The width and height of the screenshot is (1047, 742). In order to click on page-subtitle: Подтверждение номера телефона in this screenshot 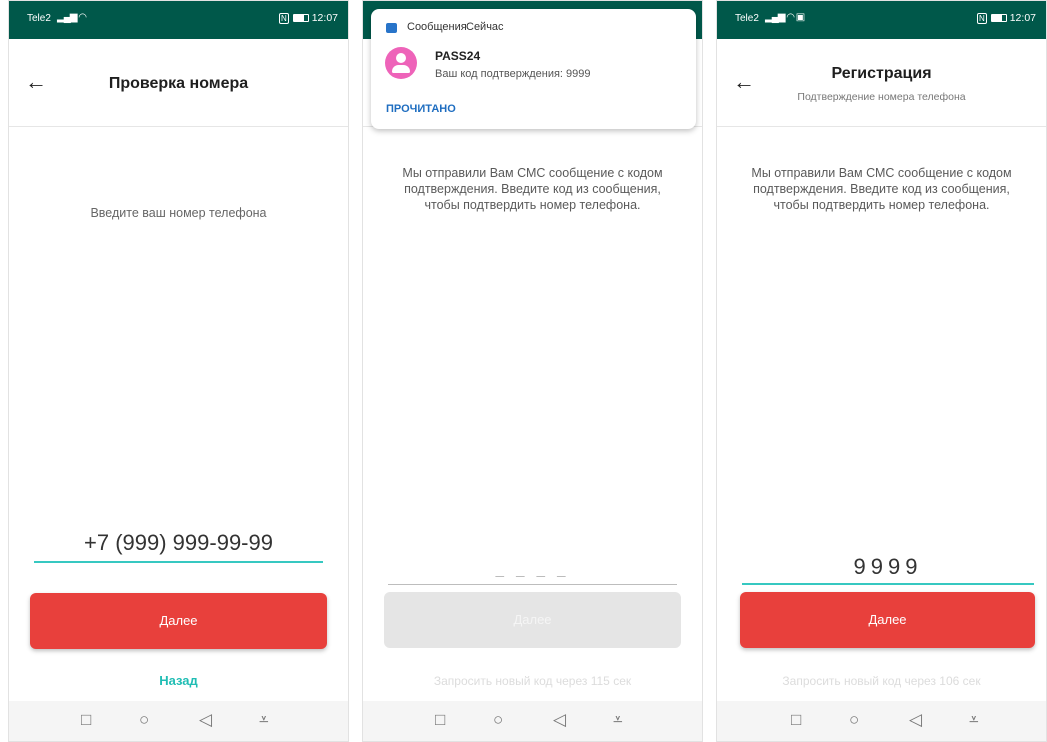, I will do `click(881, 97)`.